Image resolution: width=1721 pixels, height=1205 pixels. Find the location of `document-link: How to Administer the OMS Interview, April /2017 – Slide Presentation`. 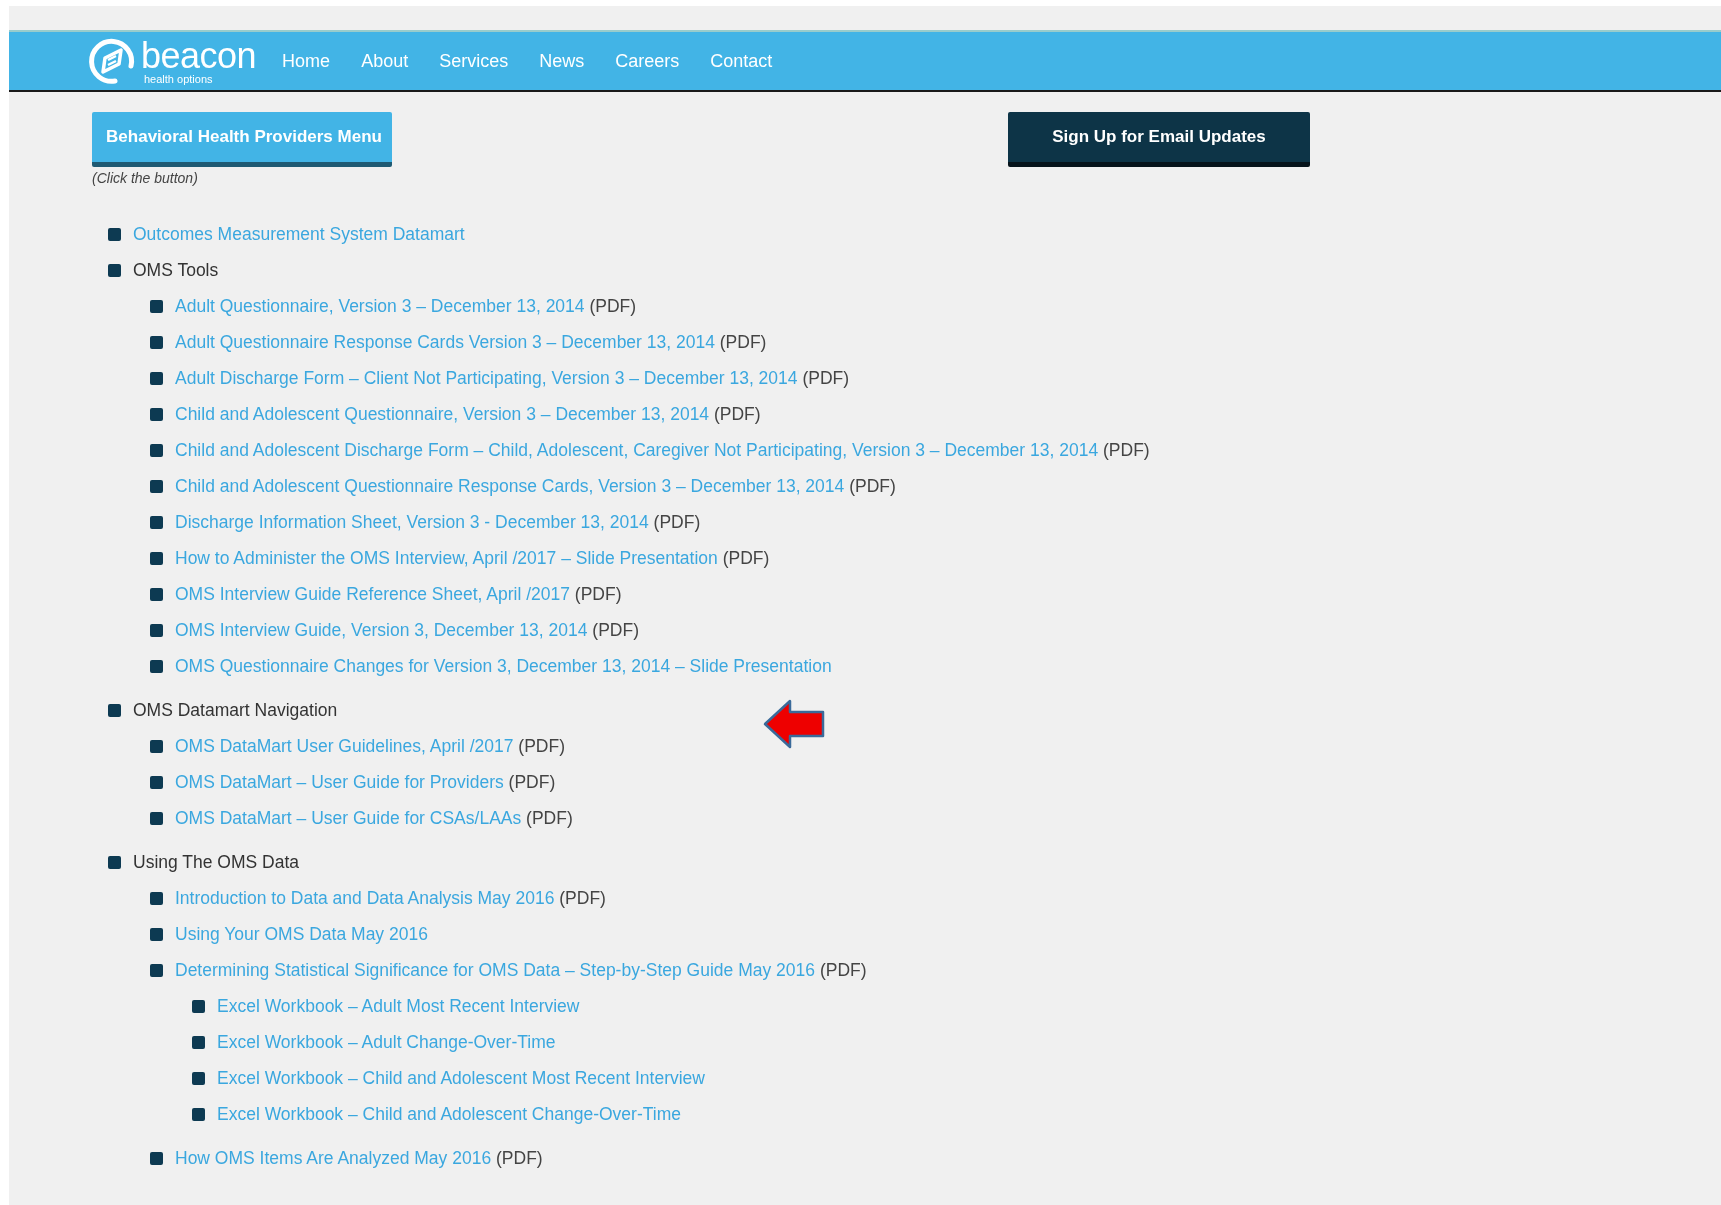

document-link: How to Administer the OMS Interview, April /2017 – Slide Presentation is located at coordinates (446, 557).